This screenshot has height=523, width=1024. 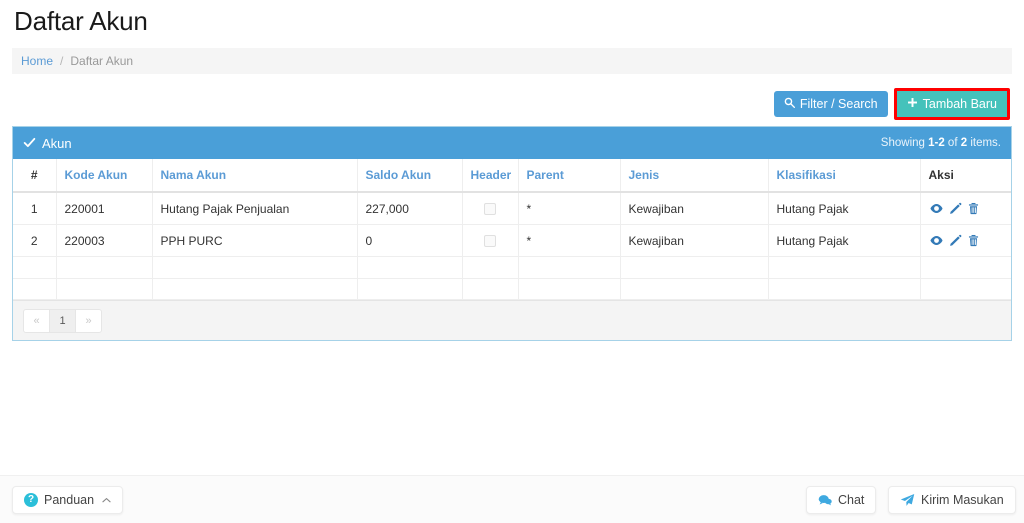 What do you see at coordinates (694, 176) in the screenshot?
I see `column-header-jenis: Jenis` at bounding box center [694, 176].